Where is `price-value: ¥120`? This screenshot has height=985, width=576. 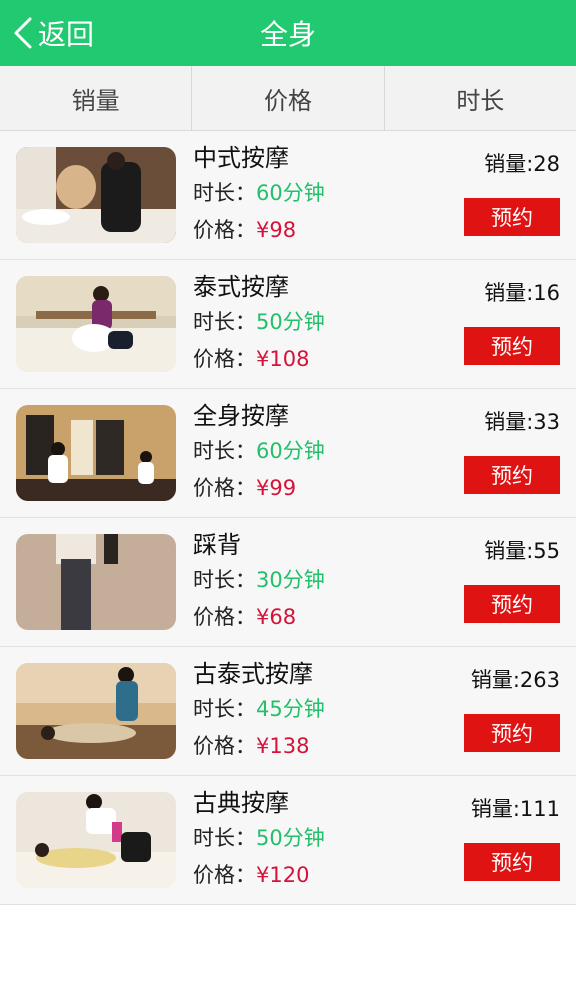
price-value: ¥120 is located at coordinates (283, 875).